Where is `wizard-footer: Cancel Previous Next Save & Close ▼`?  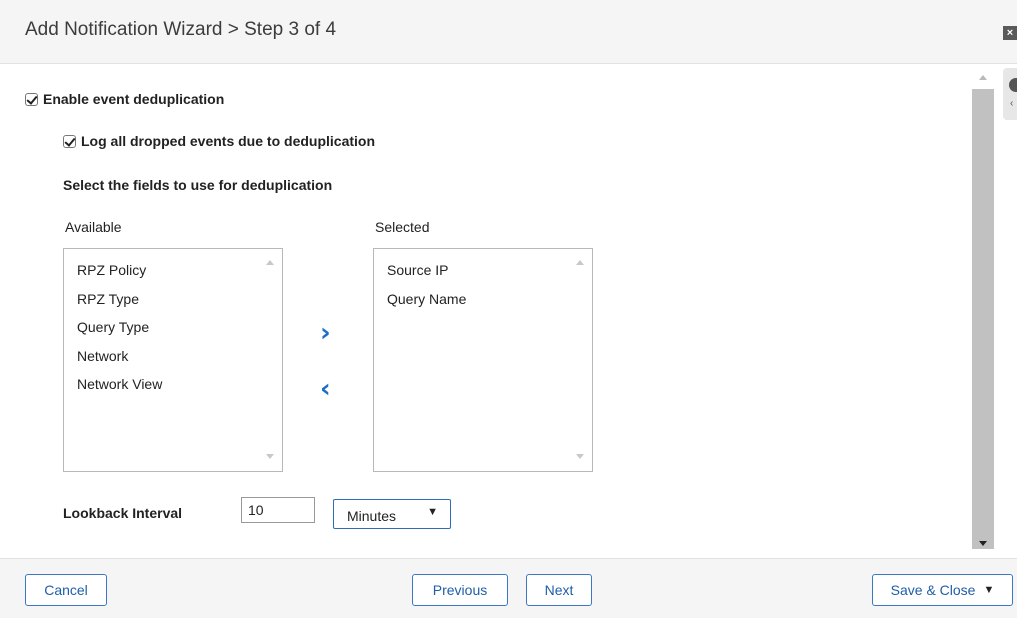 wizard-footer: Cancel Previous Next Save & Close ▼ is located at coordinates (508, 588).